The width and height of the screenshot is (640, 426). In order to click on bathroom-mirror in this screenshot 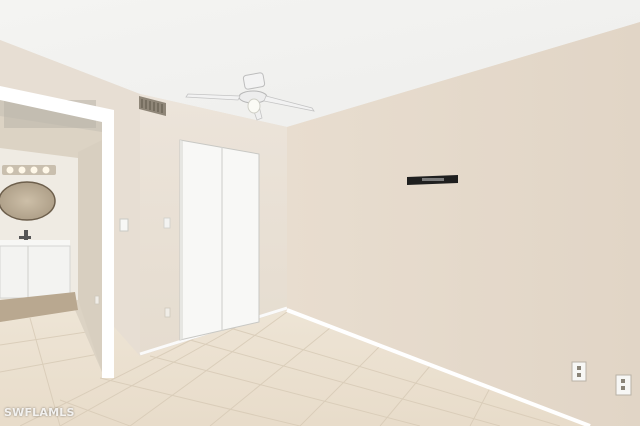, I will do `click(28, 201)`.